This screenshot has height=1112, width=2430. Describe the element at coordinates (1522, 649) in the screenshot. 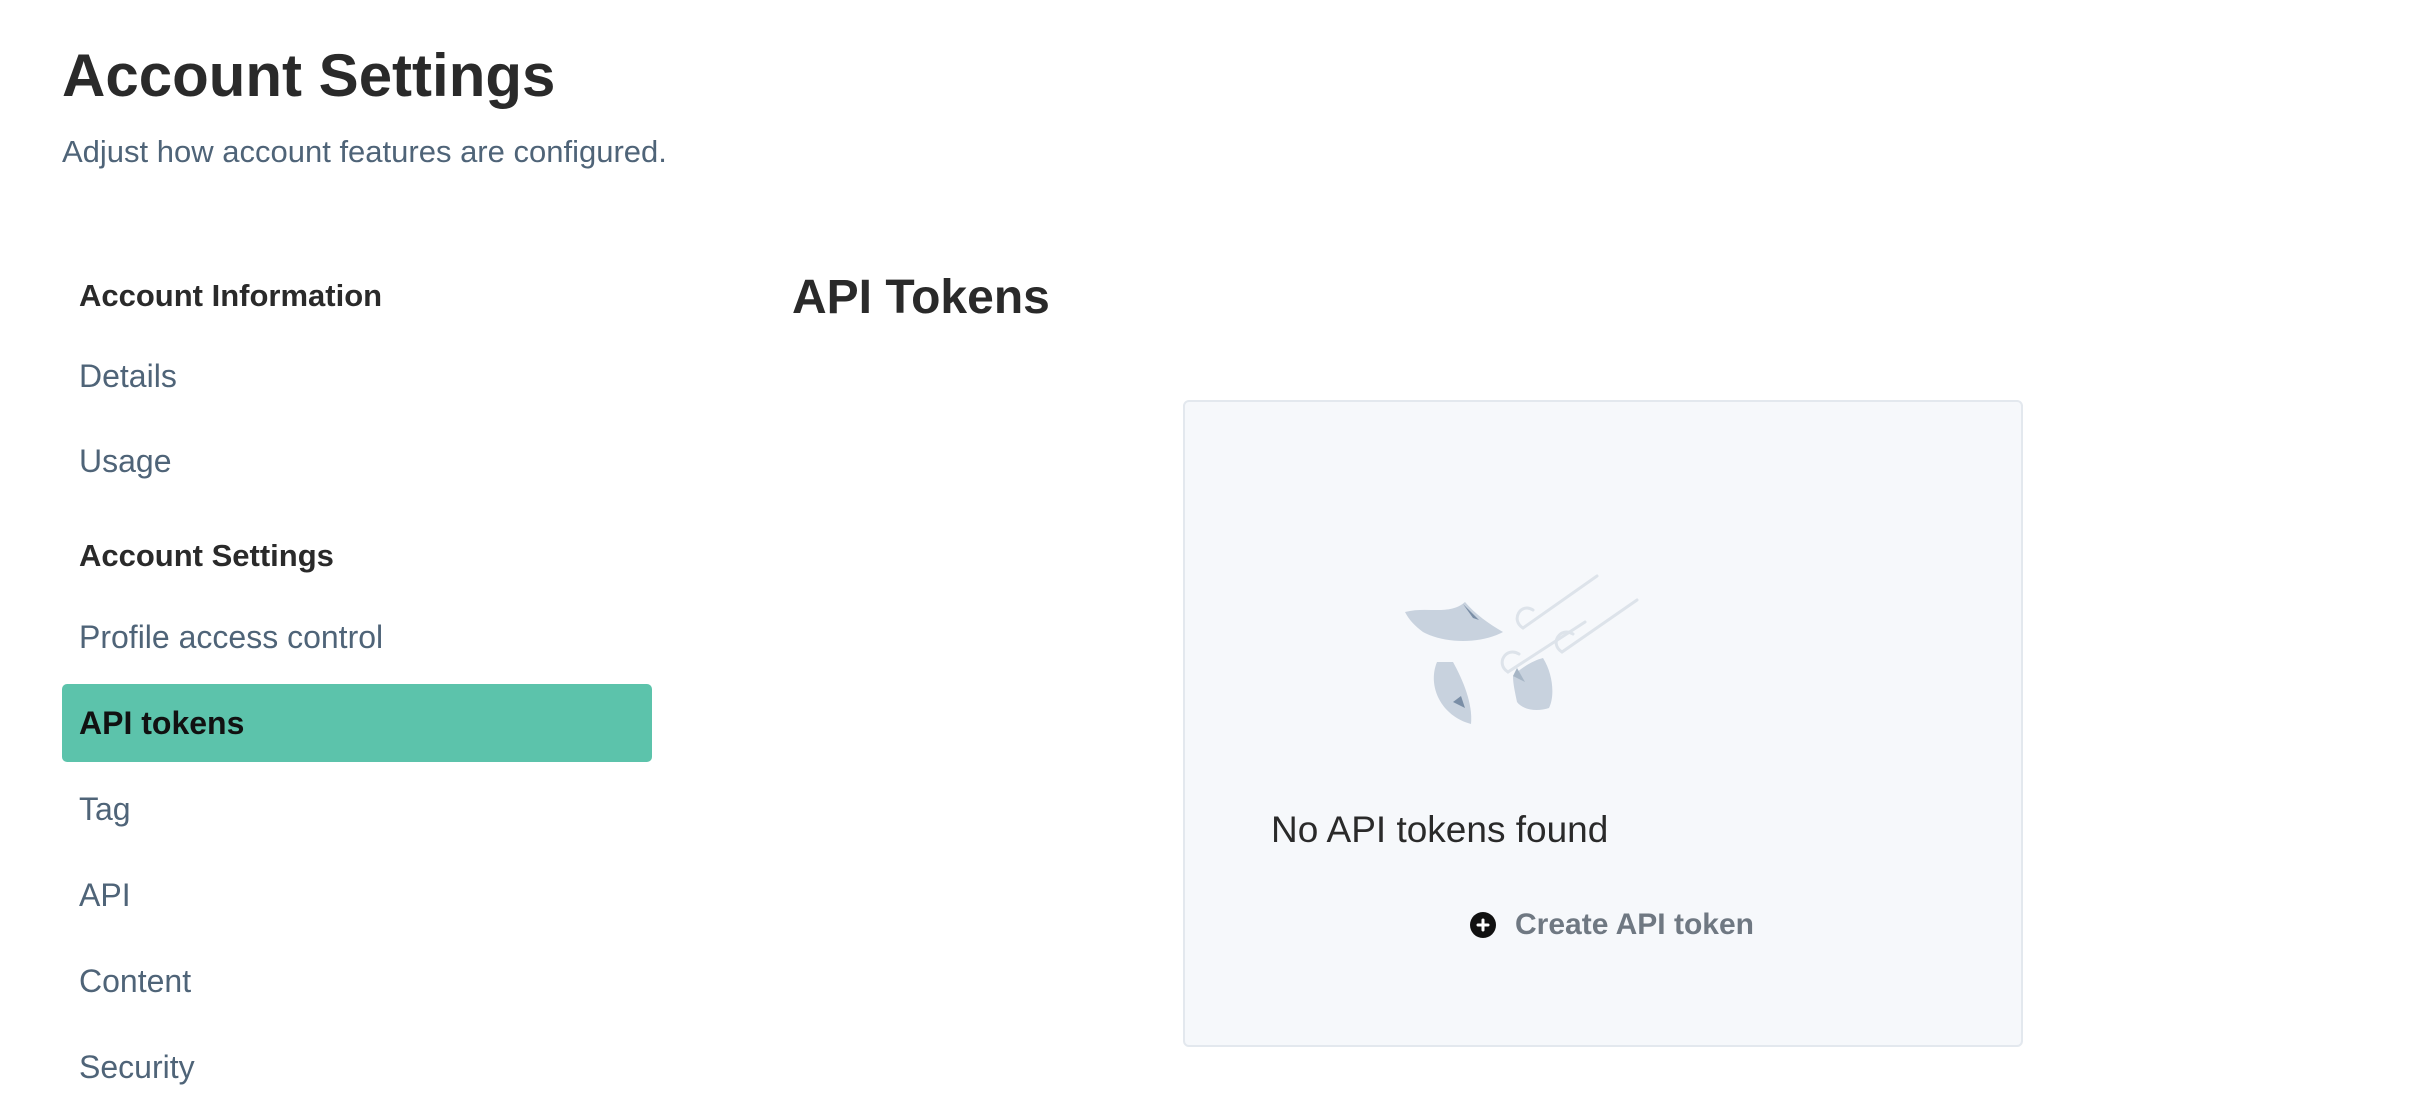

I see `flying-papers-icon` at that location.